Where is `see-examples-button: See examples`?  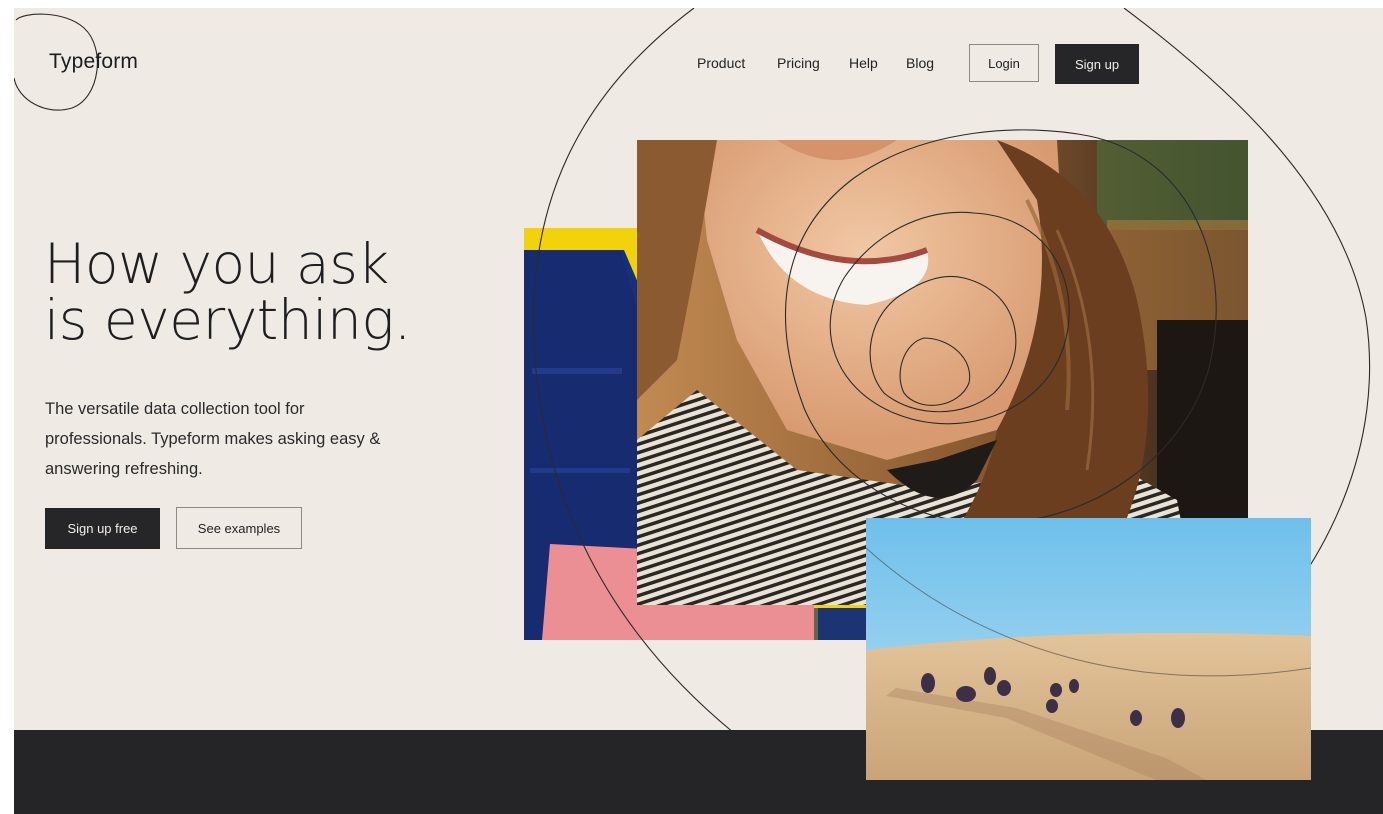
see-examples-button: See examples is located at coordinates (239, 528).